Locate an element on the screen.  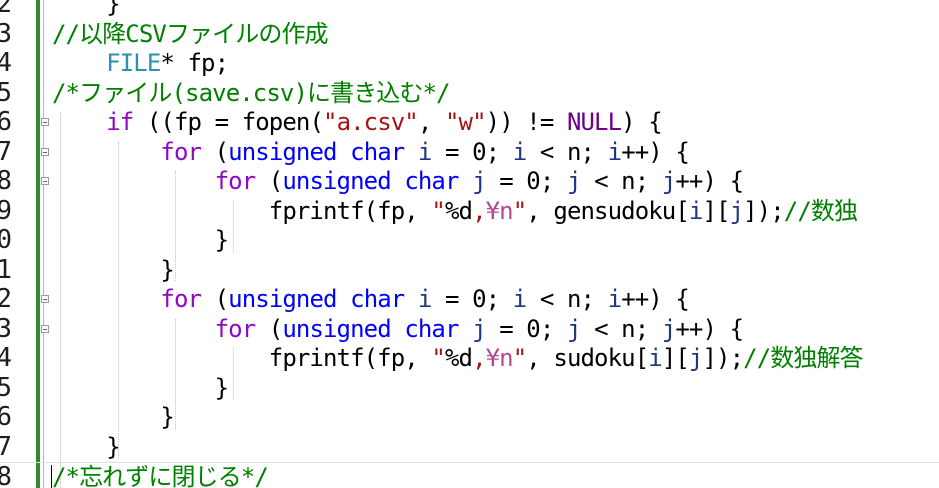
code-text: /*忘れずに閉じる*/ is located at coordinates (160, 475).